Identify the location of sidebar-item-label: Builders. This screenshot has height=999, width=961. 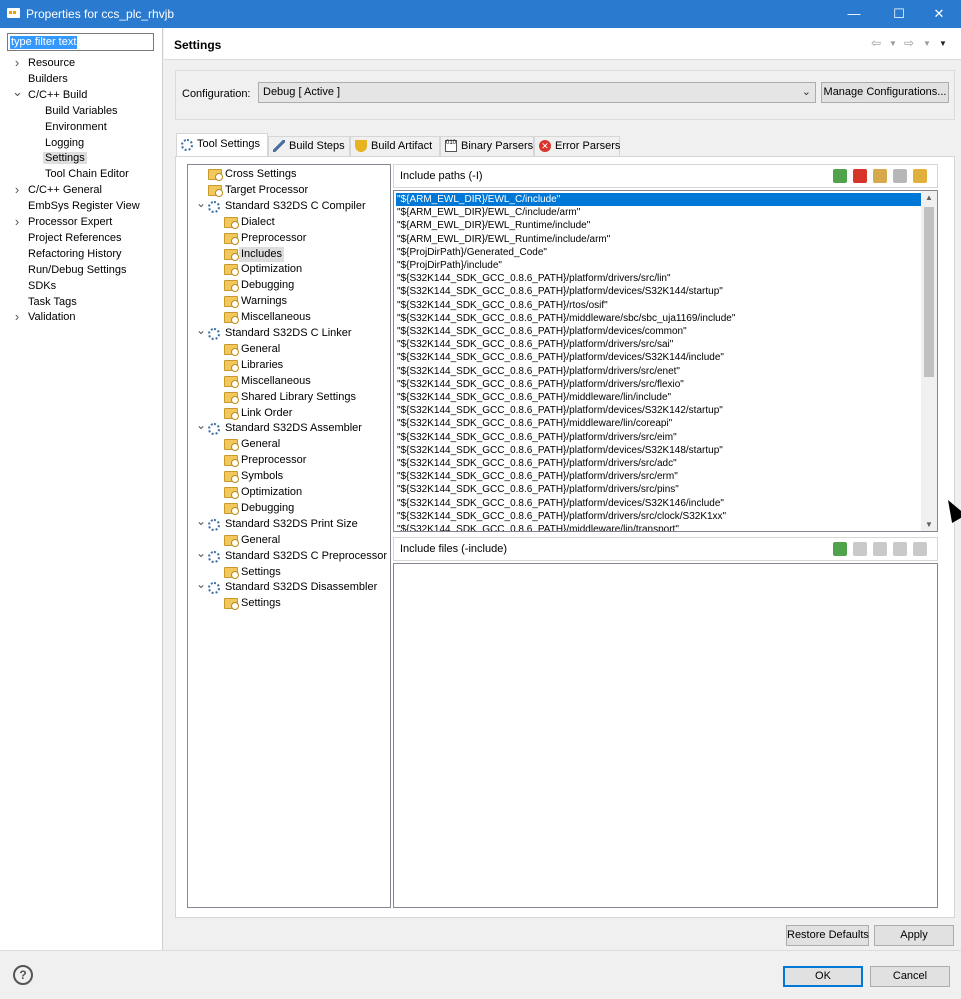
(48, 78).